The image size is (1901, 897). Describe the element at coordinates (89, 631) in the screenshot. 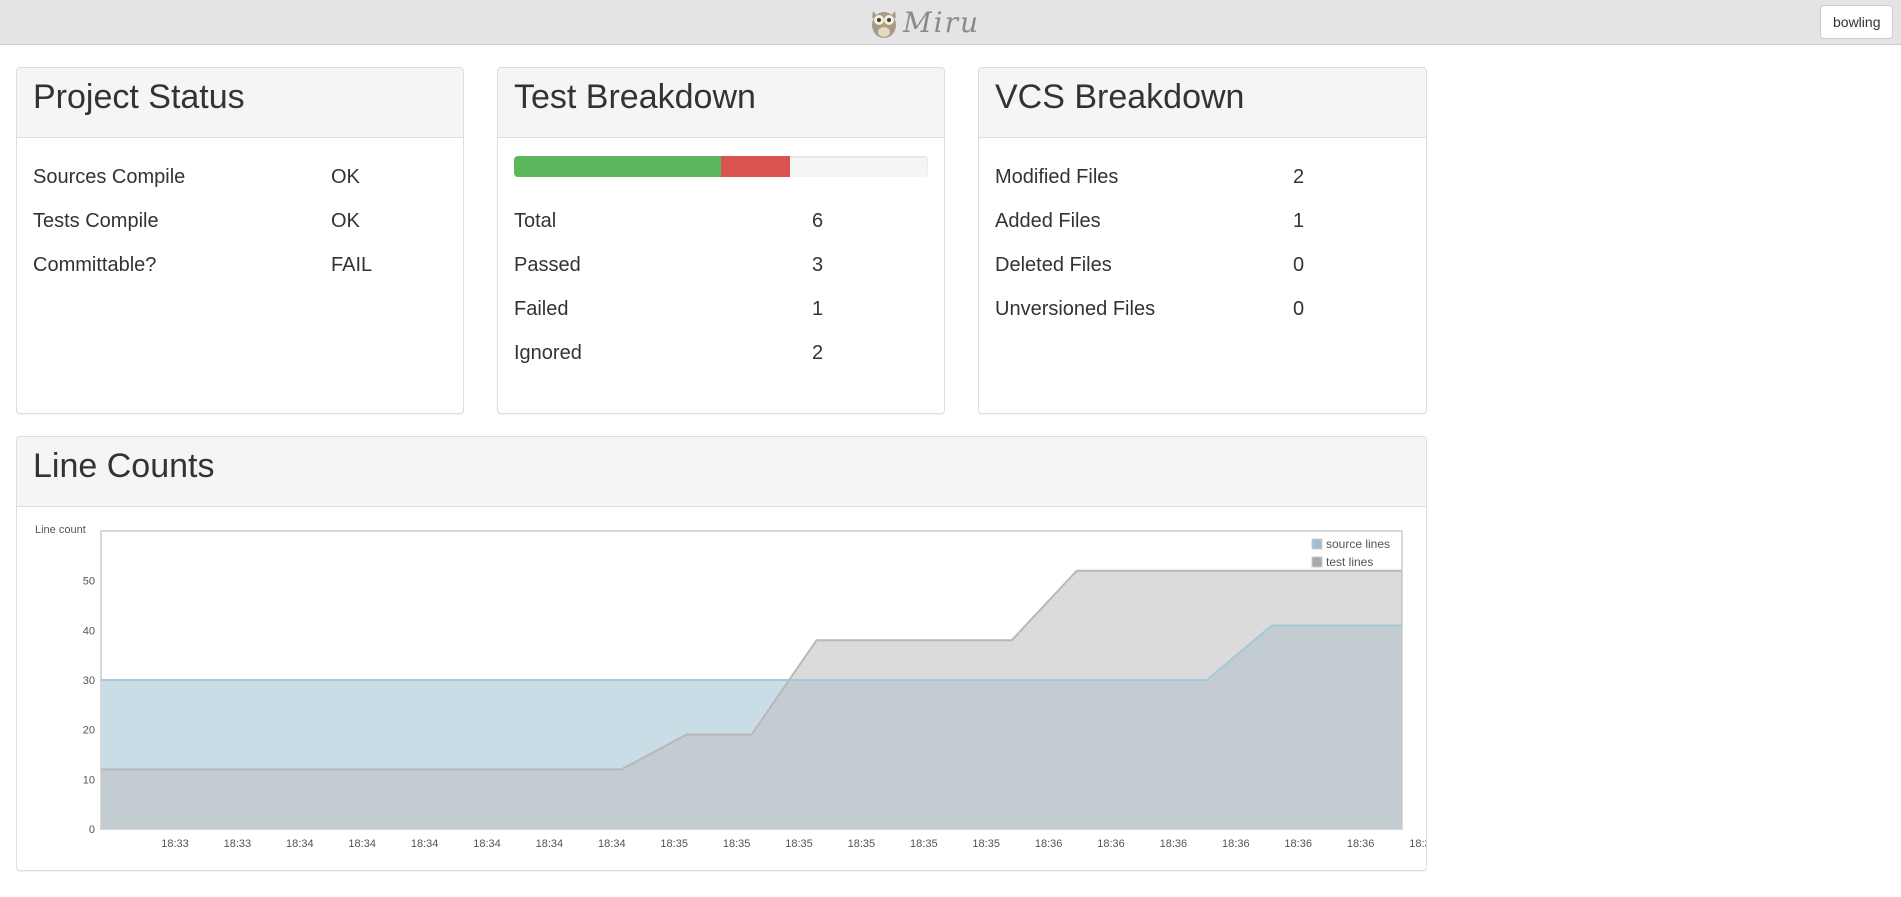

I see `y-tick-label: 40` at that location.